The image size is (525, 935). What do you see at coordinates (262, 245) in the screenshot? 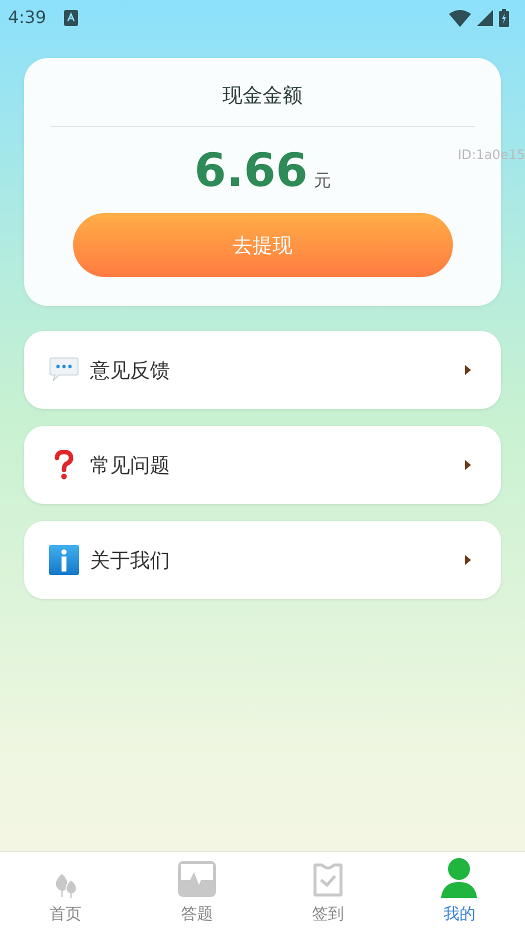
I see `withdraw-button: 去提现` at bounding box center [262, 245].